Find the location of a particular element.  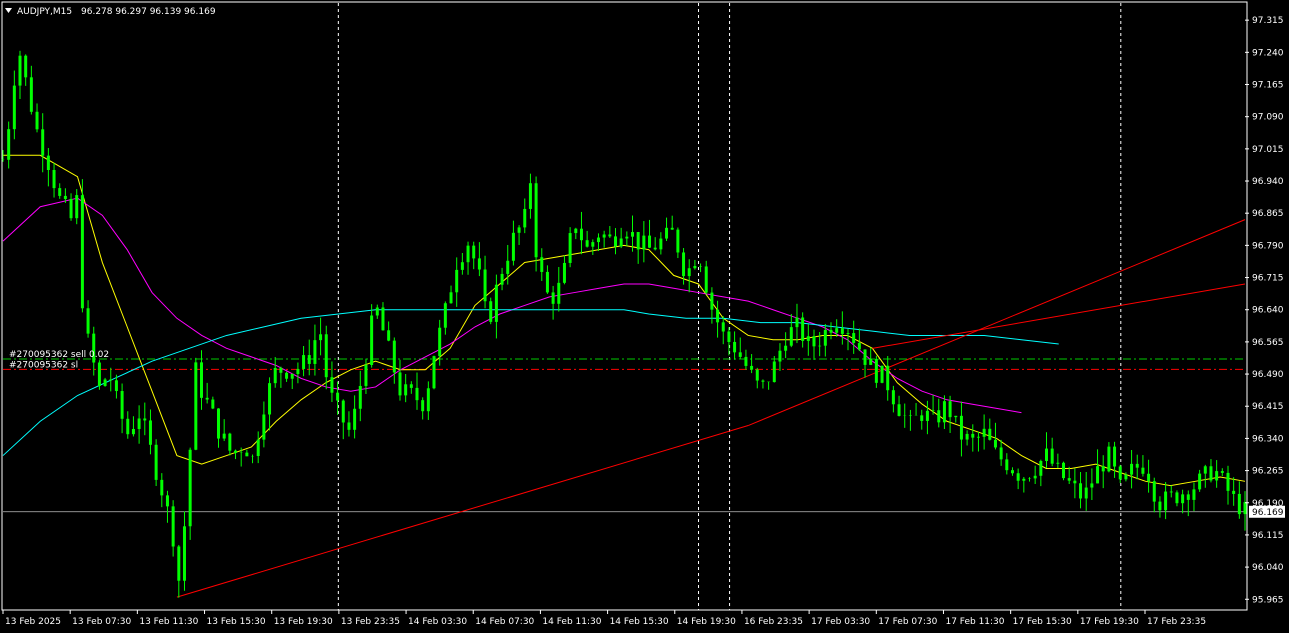

time-tick-label: 13 Feb 15:30 is located at coordinates (236, 622).